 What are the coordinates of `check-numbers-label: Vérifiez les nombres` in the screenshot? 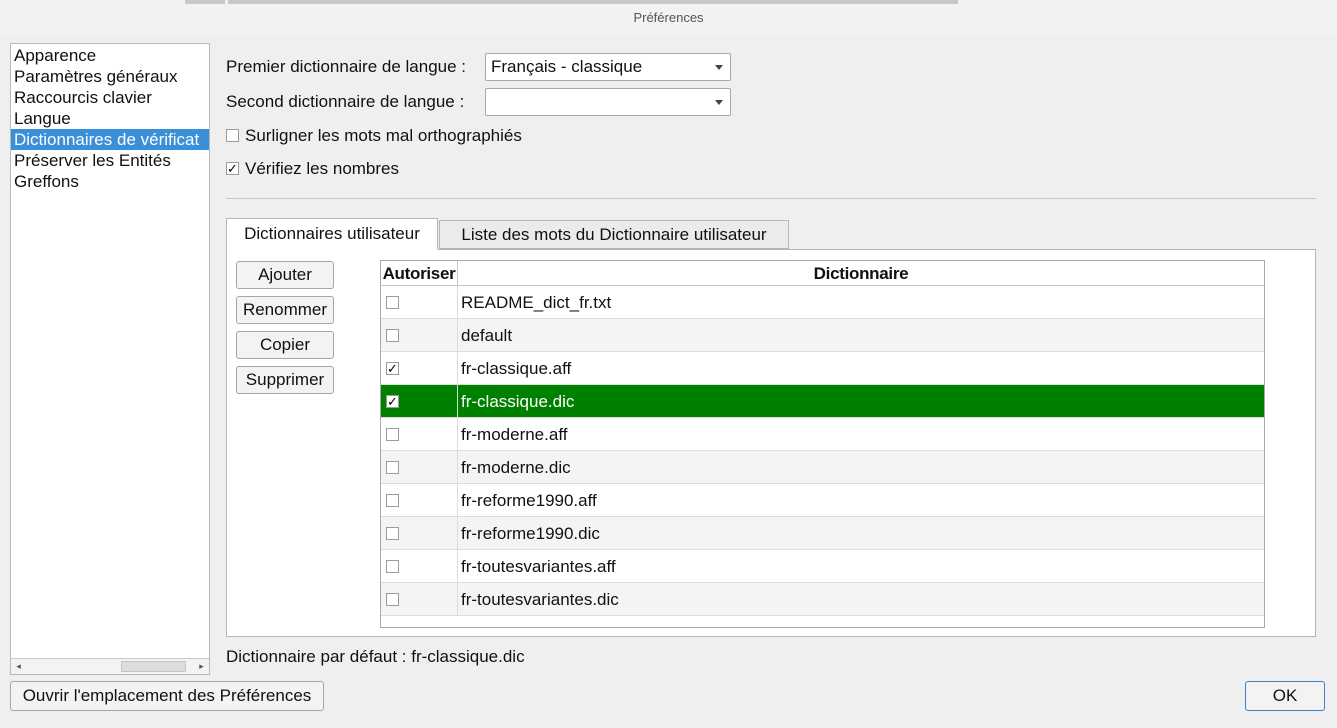 It's located at (322, 168).